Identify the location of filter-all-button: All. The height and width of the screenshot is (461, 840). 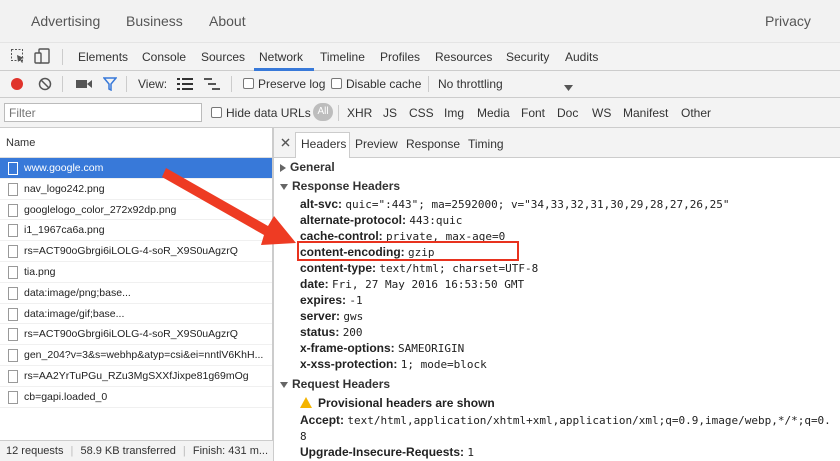
(323, 112).